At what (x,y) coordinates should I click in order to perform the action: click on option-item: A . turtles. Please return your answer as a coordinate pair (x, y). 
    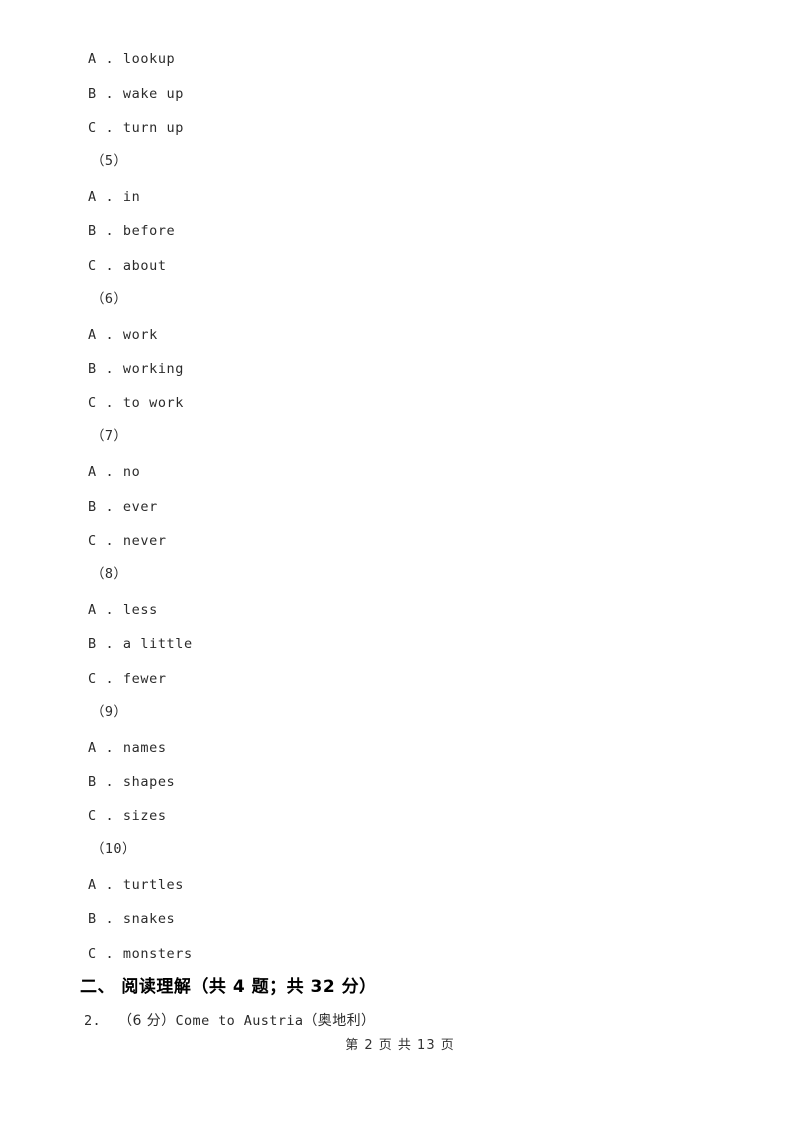
    Looking at the image, I should click on (136, 885).